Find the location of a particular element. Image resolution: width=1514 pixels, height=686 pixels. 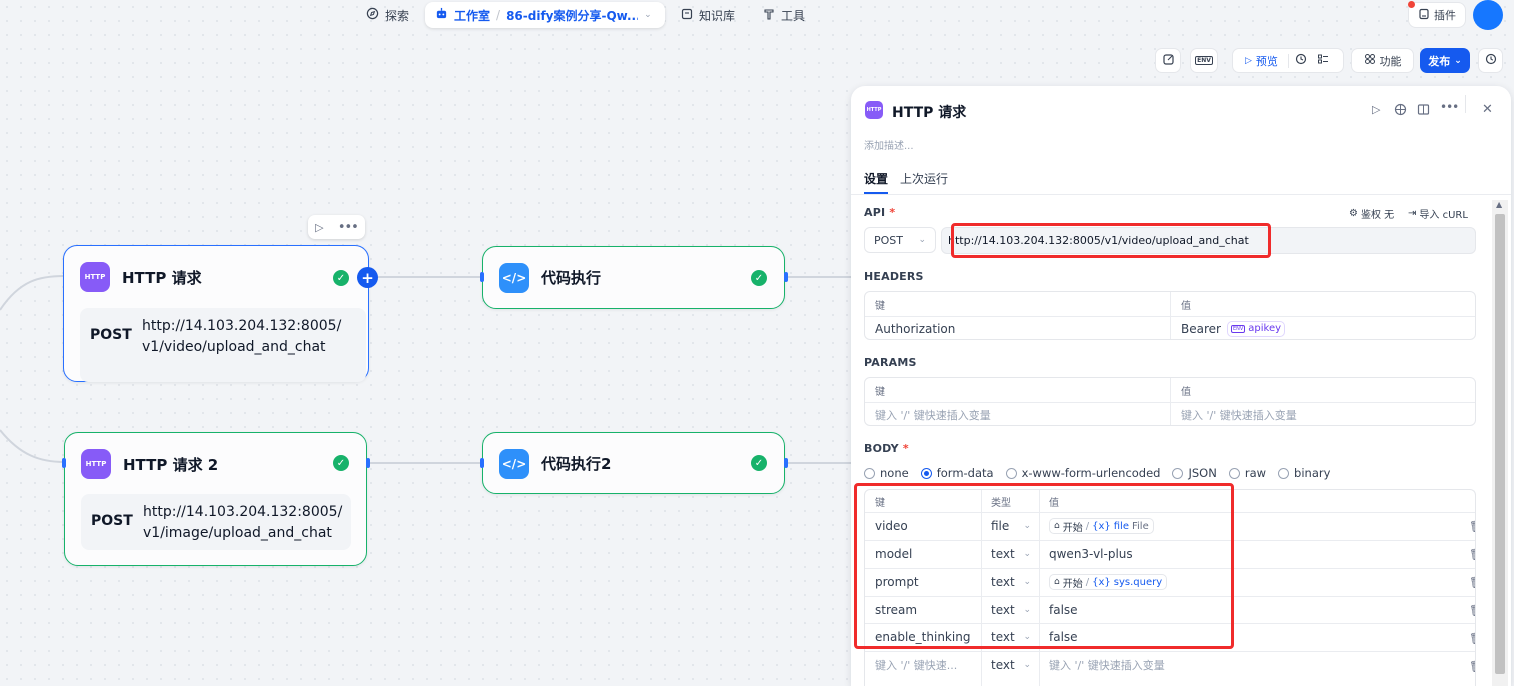

env-variable-chip: ENV apikey is located at coordinates (1256, 328).